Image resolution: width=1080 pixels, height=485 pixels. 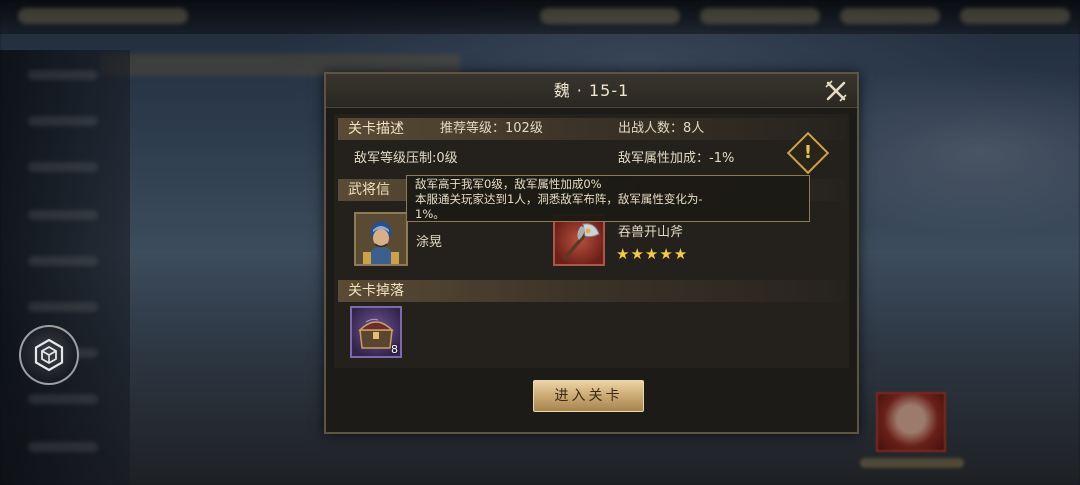 What do you see at coordinates (591, 129) in the screenshot?
I see `stage-info-section: 关卡描述` at bounding box center [591, 129].